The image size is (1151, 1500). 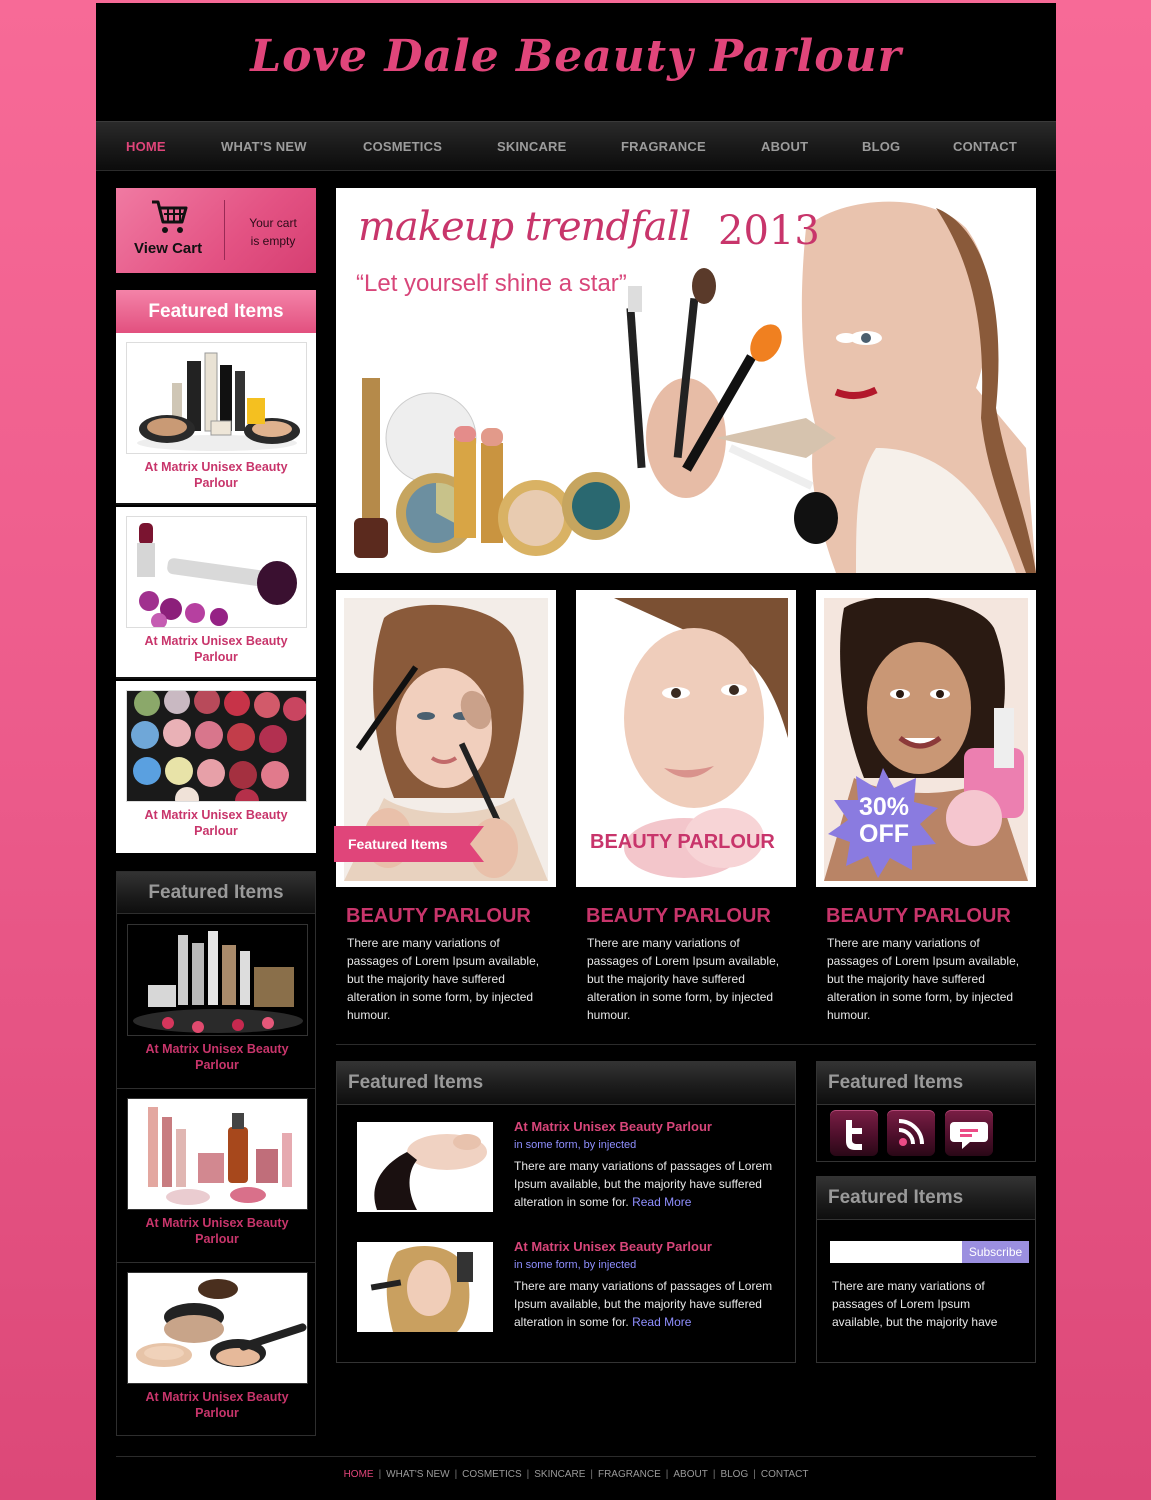 I want to click on hero-year: 2013, so click(x=769, y=231).